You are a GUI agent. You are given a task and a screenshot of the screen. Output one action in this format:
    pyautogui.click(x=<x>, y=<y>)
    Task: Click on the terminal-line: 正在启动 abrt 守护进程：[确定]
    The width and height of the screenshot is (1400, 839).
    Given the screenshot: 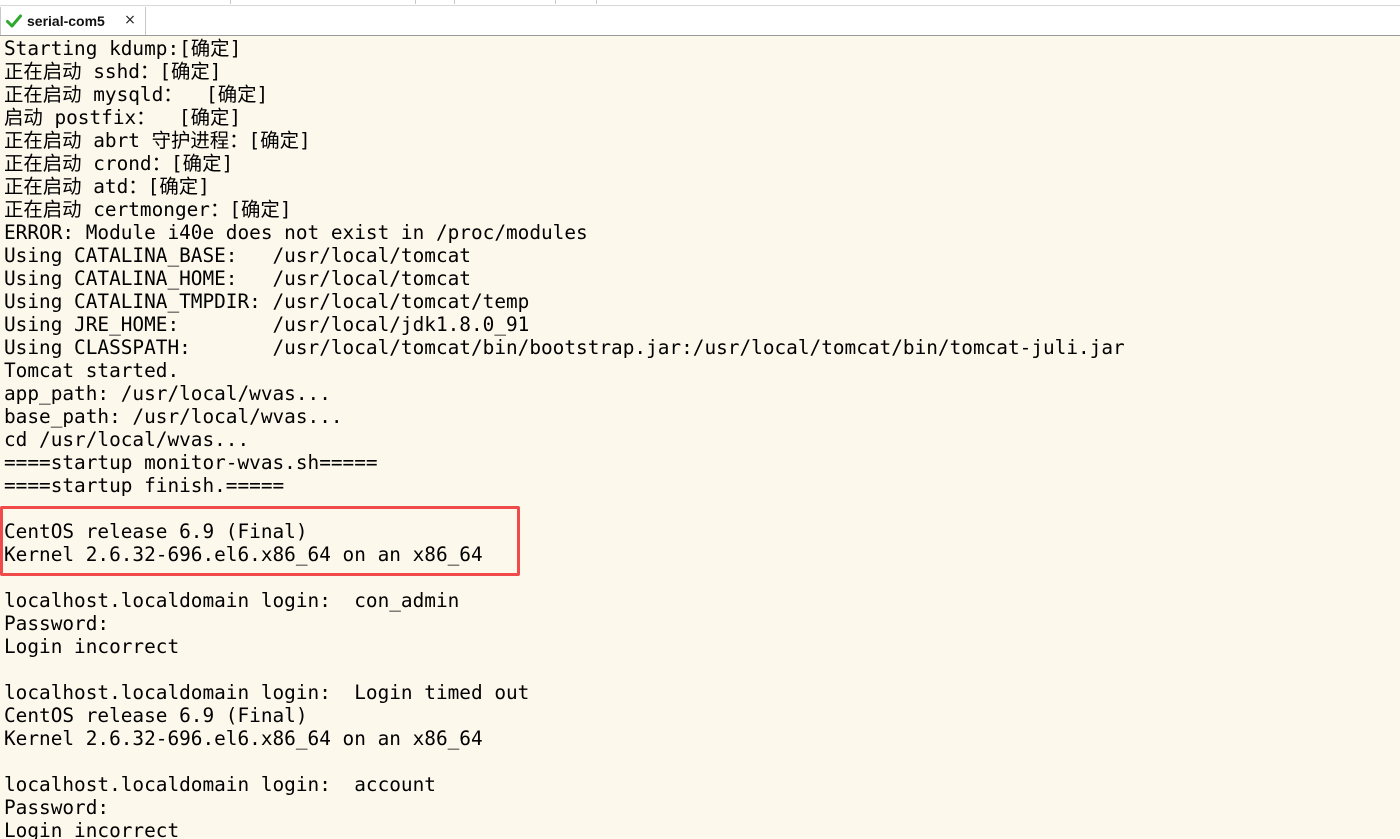 What is the action you would take?
    pyautogui.click(x=157, y=140)
    